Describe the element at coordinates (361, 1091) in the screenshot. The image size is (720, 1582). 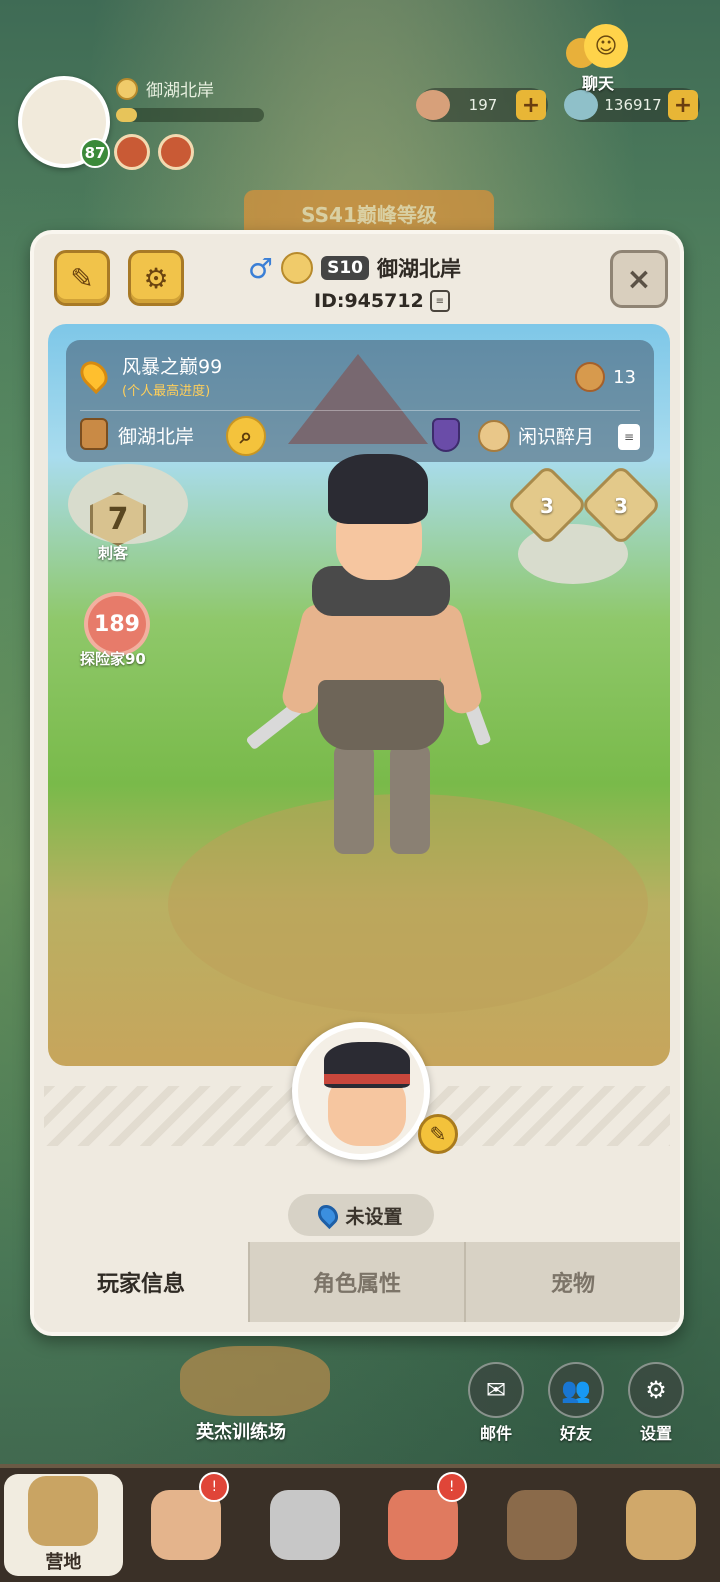
I see `portrait-avatar` at that location.